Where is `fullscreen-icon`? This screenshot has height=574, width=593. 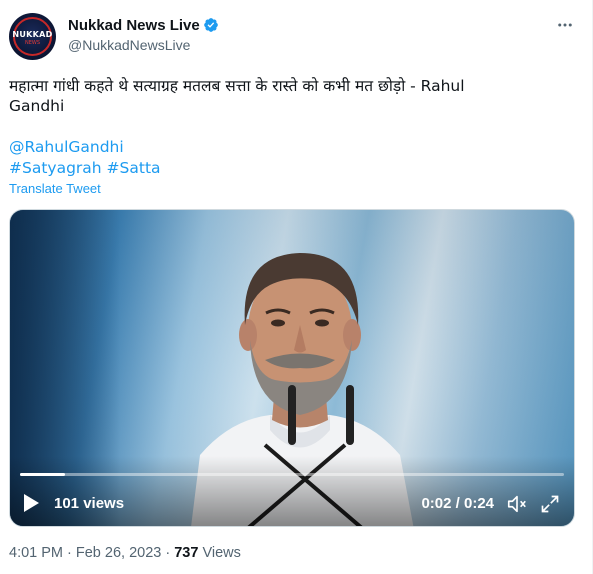
fullscreen-icon is located at coordinates (550, 504).